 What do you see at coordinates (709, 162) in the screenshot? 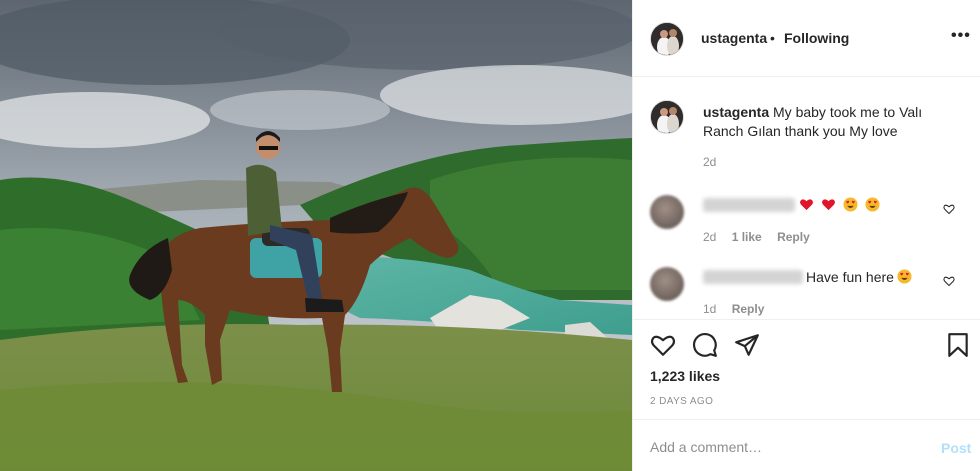
I see `caption-time: 2d` at bounding box center [709, 162].